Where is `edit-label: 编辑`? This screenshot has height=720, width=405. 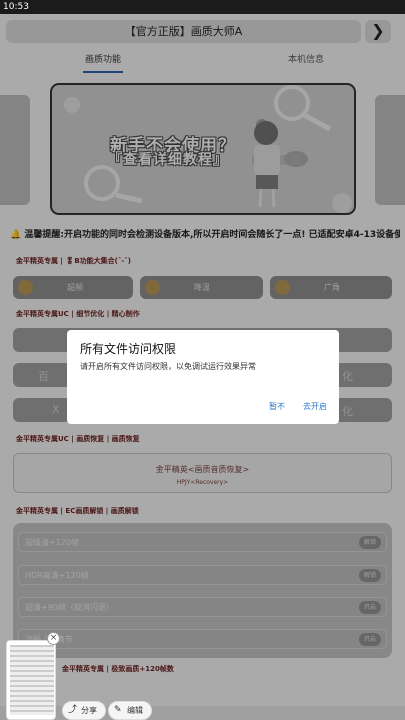
edit-label: 编辑 is located at coordinates (135, 710).